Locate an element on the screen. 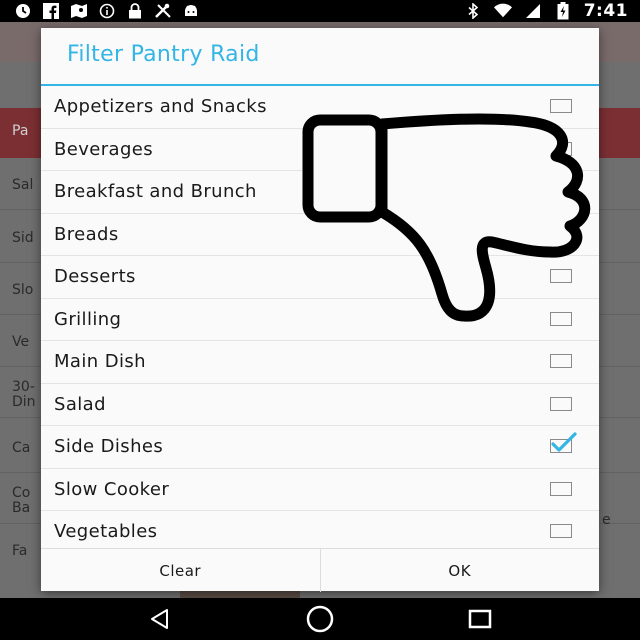 This screenshot has width=640, height=640. background-item: 30- is located at coordinates (23, 387).